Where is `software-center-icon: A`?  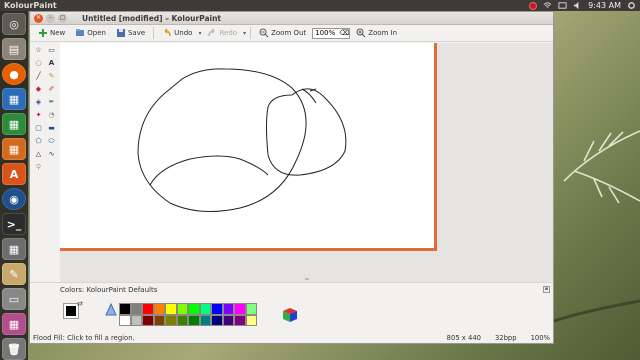
software-center-icon: A is located at coordinates (14, 174).